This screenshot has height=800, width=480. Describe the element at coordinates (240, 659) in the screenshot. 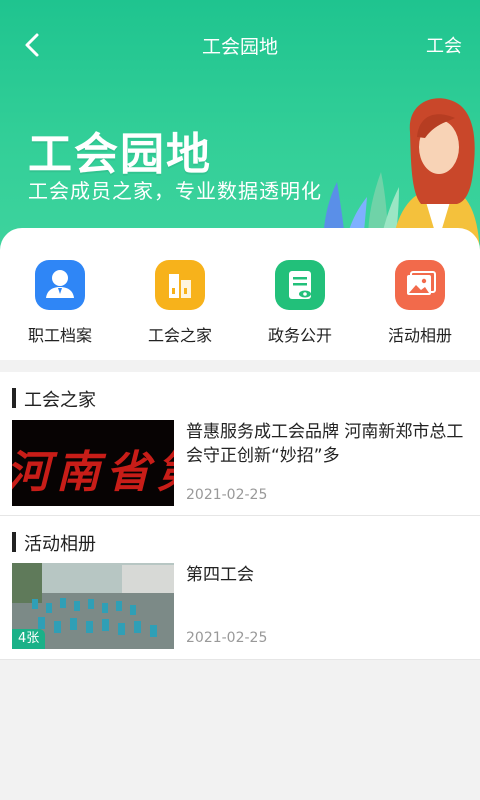

I see `divider` at that location.